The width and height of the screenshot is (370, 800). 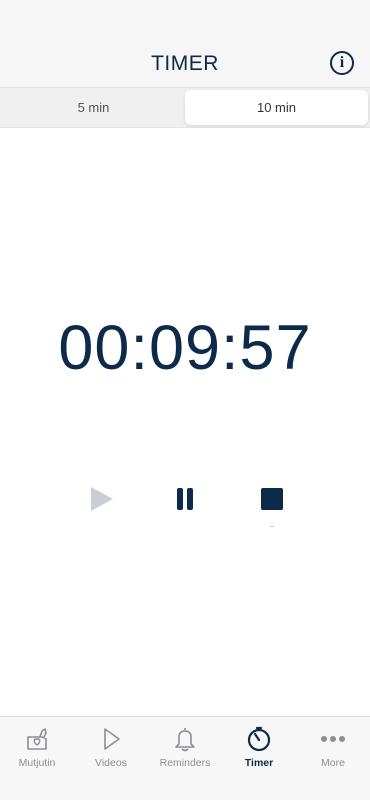 What do you see at coordinates (37, 739) in the screenshot?
I see `heart-box-icon` at bounding box center [37, 739].